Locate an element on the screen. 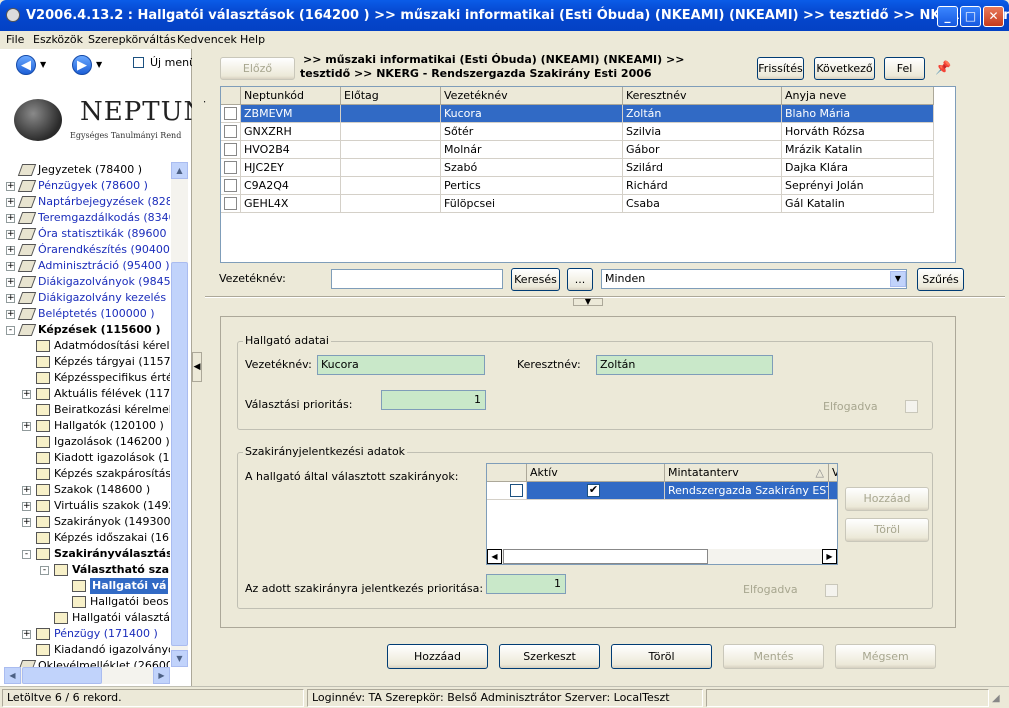 Image resolution: width=1009 pixels, height=708 pixels. tree-item: Képzésspecifikus érték is located at coordinates (87, 378).